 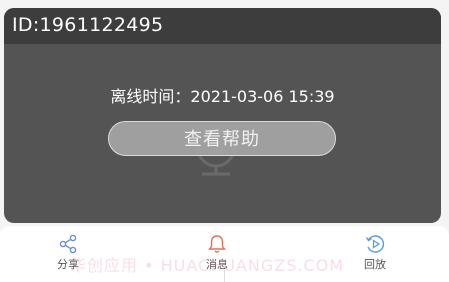 What do you see at coordinates (222, 96) in the screenshot?
I see `offline-time-text: 离线时间：2021-03-06 15:39` at bounding box center [222, 96].